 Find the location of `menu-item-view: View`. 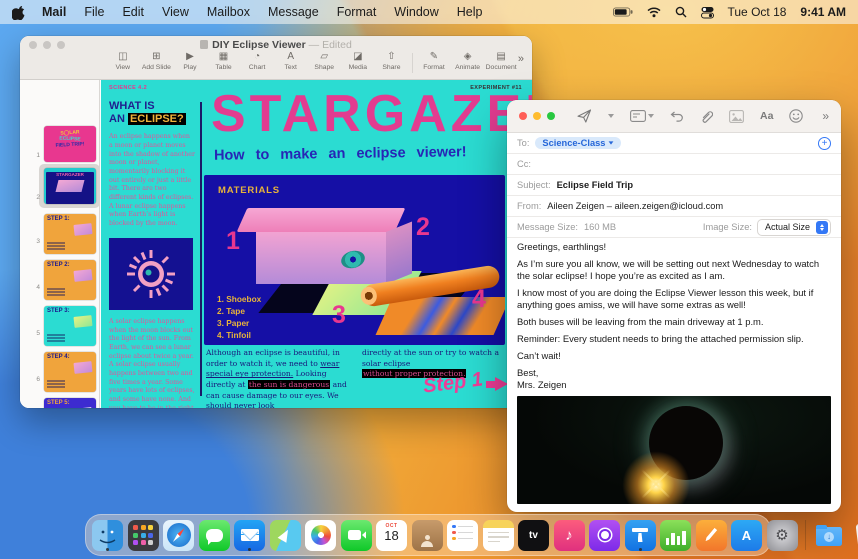

menu-item-view: View is located at coordinates (175, 12).